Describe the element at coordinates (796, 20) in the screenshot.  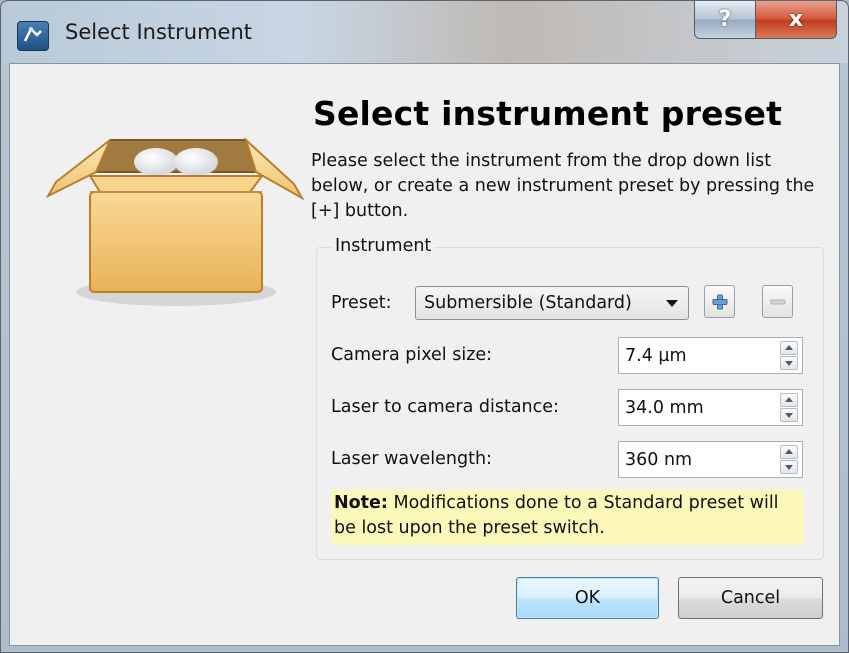
I see `close-button: x` at that location.